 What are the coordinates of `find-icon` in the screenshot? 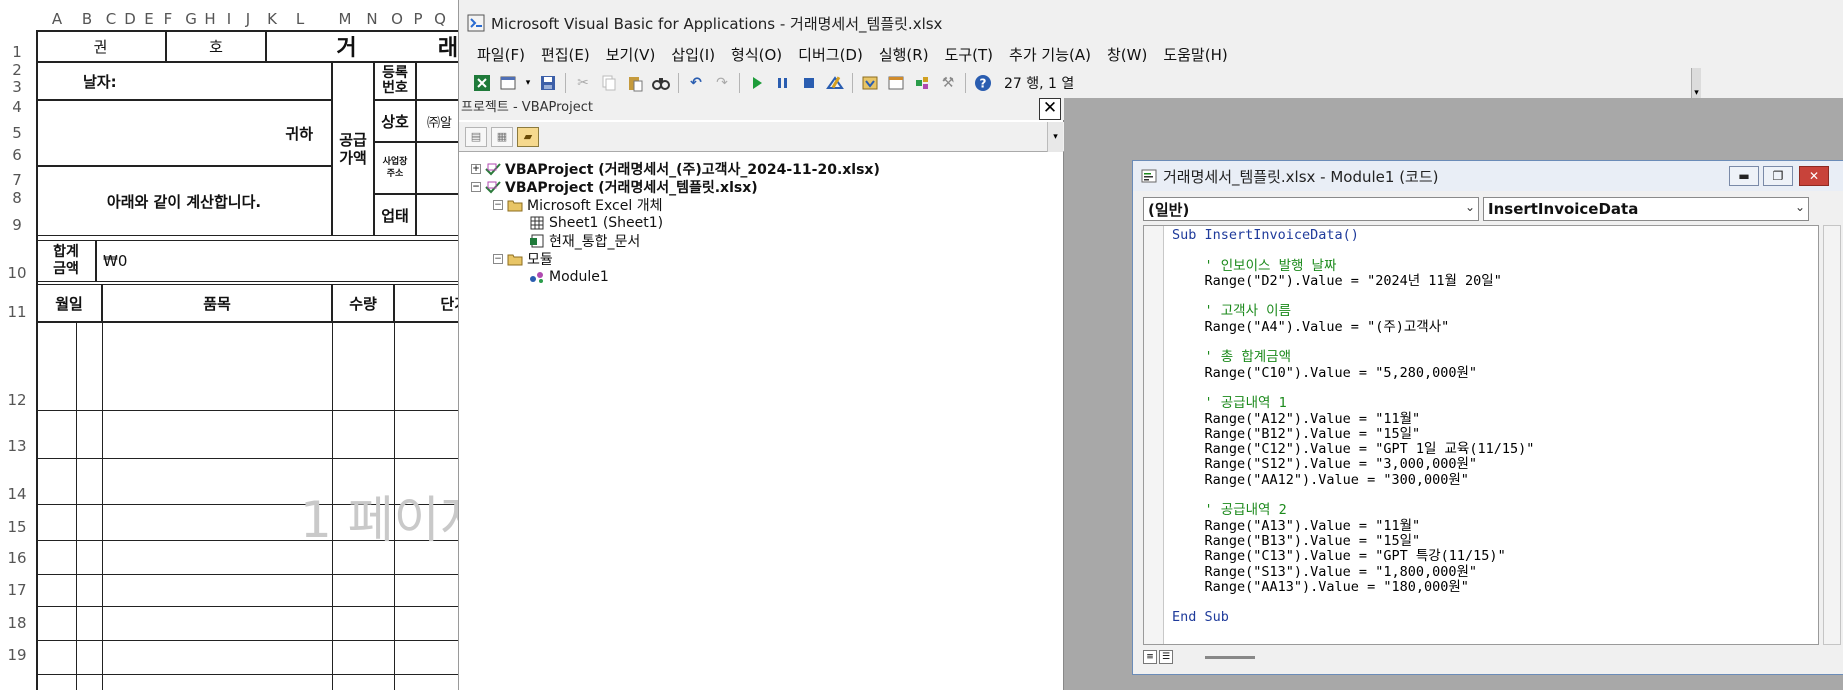 It's located at (661, 83).